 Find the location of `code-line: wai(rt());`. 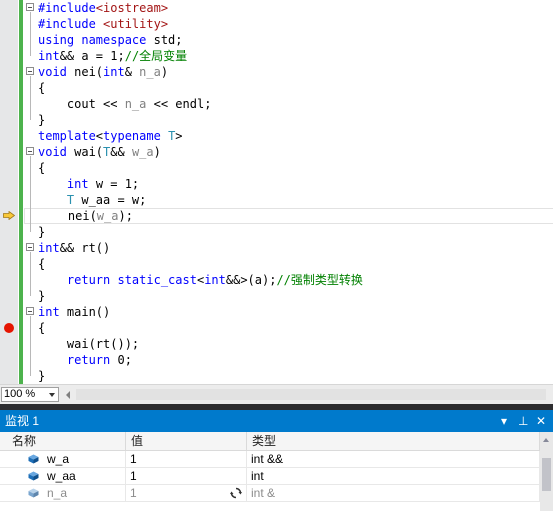

code-line: wai(rt()); is located at coordinates (288, 344).